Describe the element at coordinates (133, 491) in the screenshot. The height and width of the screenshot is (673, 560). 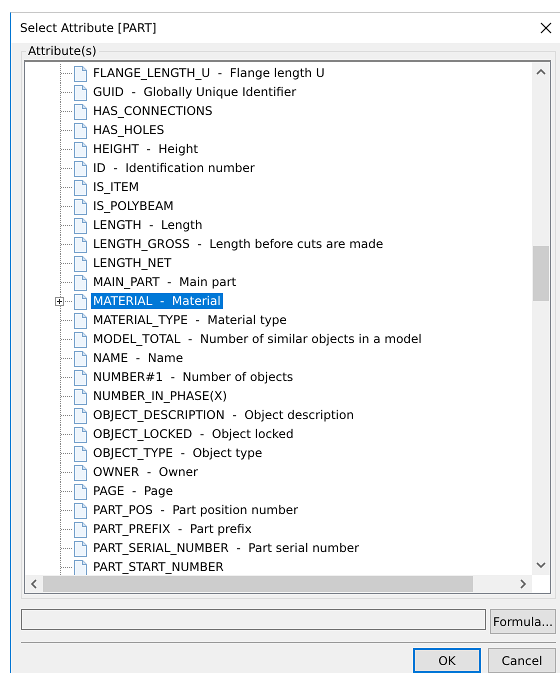
I see `attribute-item: PAGE - Page` at that location.